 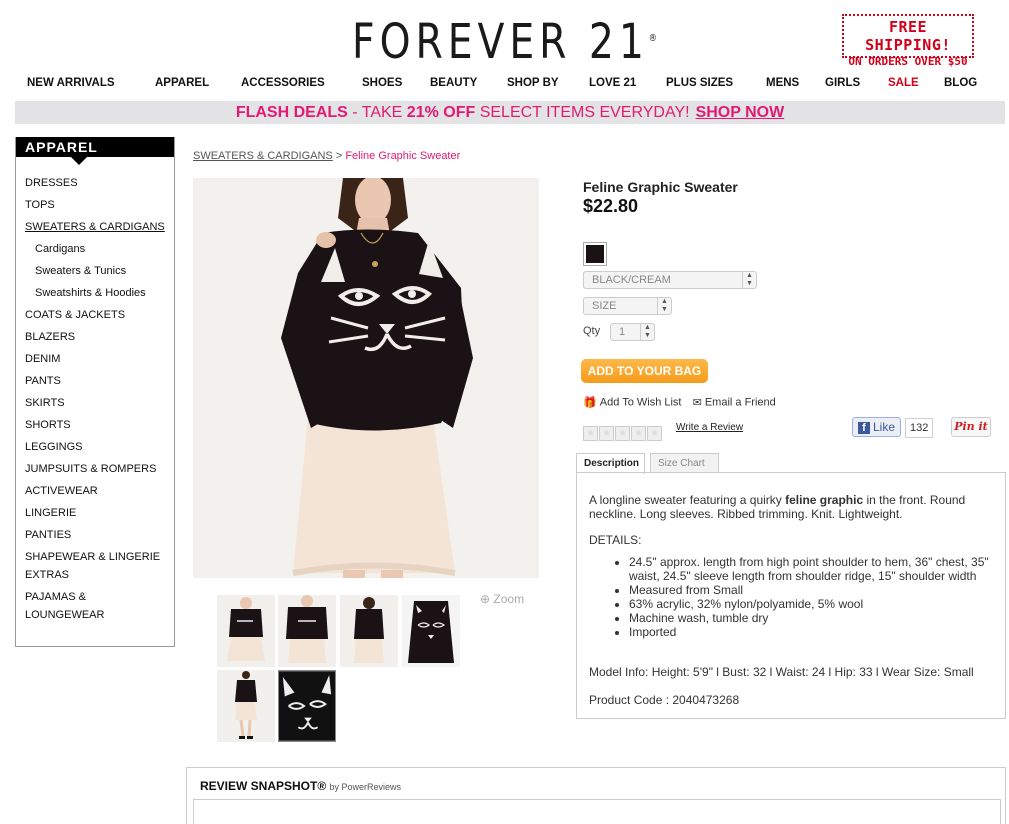 I want to click on sidebar-item-blazers: BLAZERS, so click(x=95, y=337).